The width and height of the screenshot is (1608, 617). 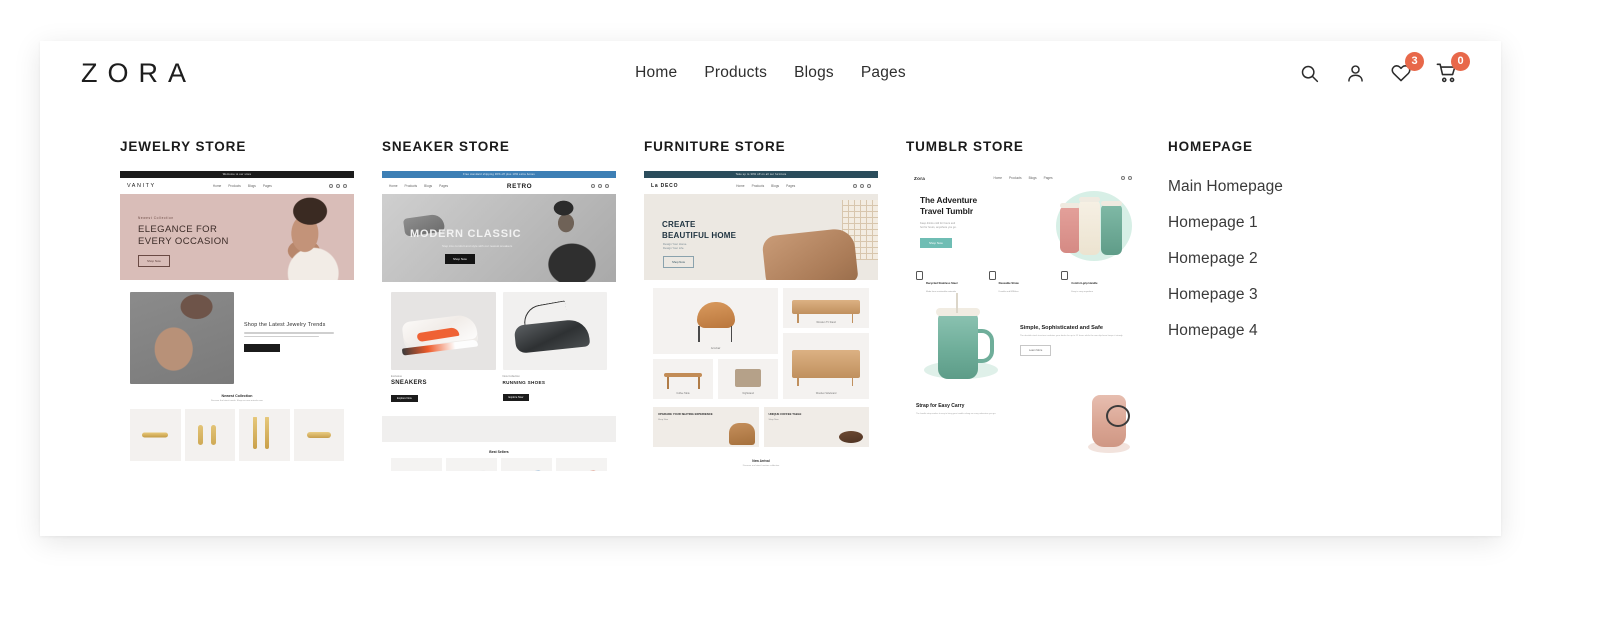 I want to click on column-title-tumblr: TUMBLR STORE, so click(x=965, y=146).